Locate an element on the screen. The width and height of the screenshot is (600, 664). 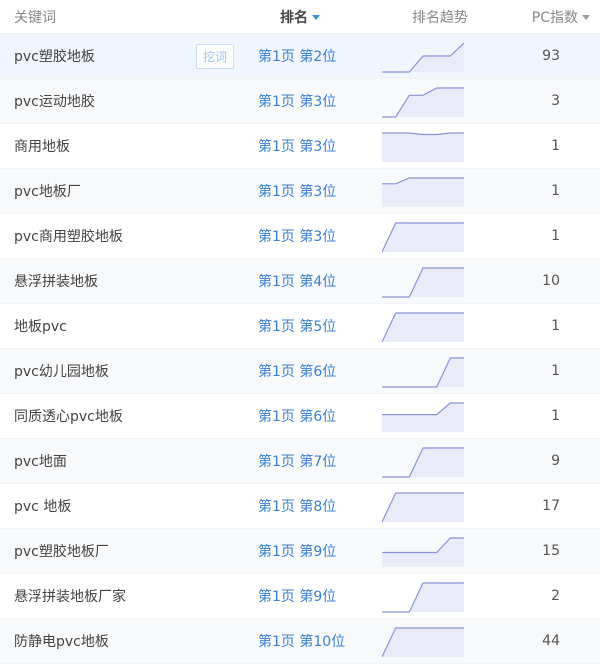
header-pc-index: PC指数 is located at coordinates (550, 17).